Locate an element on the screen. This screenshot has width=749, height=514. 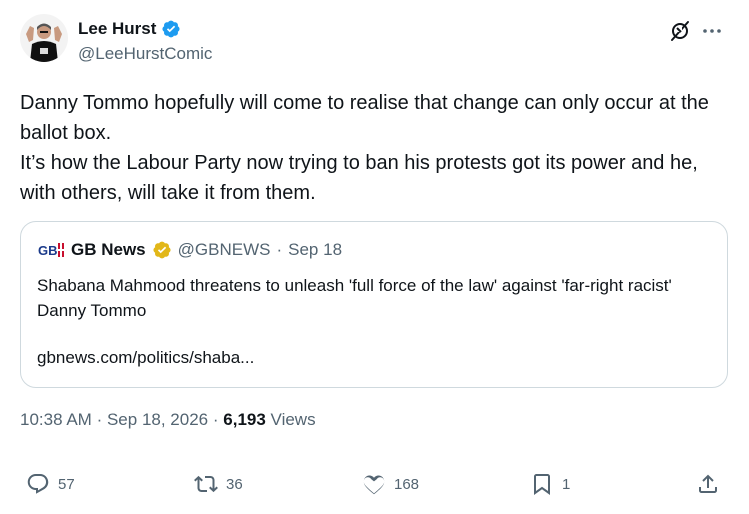
like-icon is located at coordinates (374, 484).